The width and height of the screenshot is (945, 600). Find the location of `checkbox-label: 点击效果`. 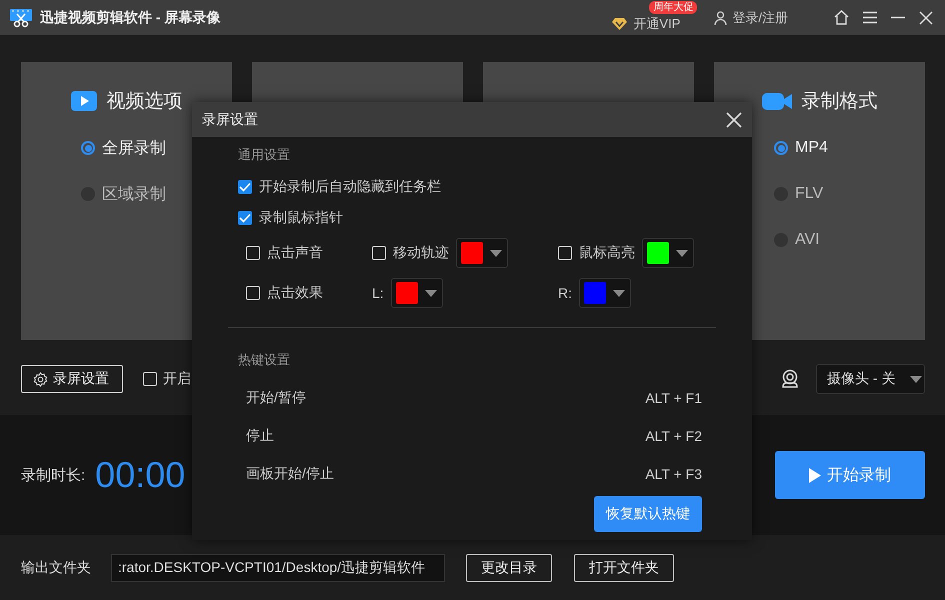

checkbox-label: 点击效果 is located at coordinates (295, 293).